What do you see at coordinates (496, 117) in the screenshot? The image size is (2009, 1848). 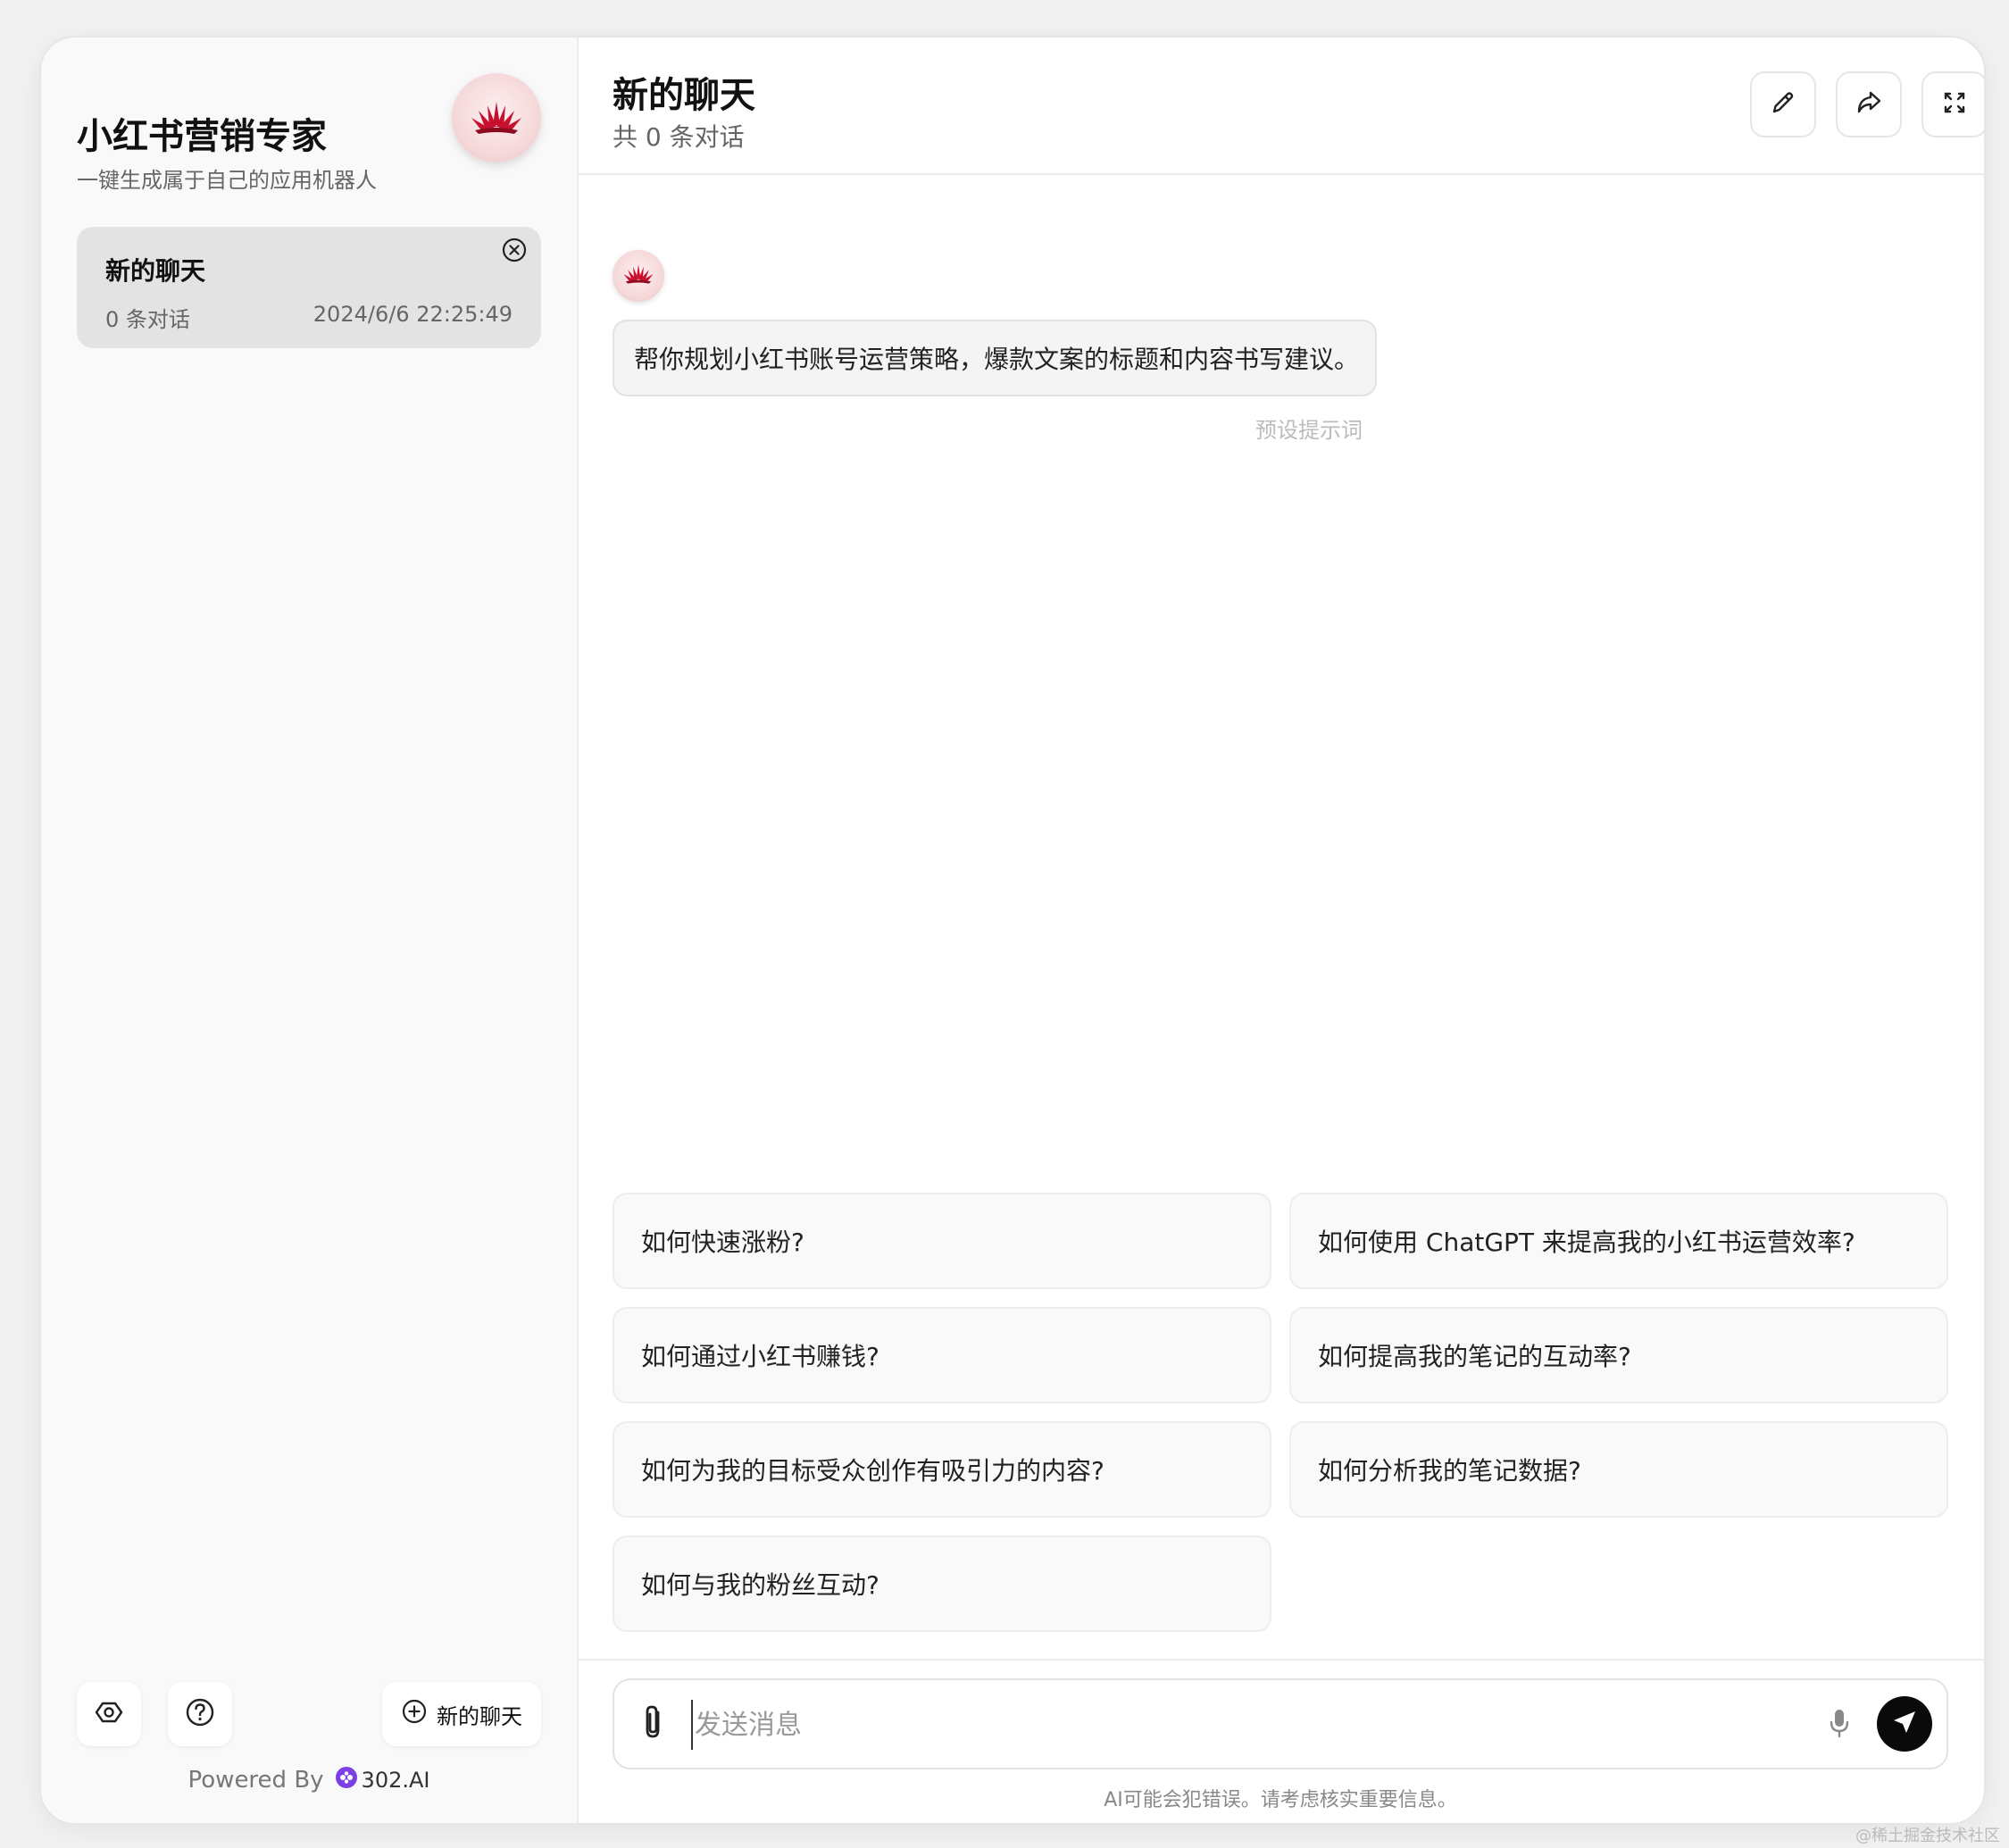 I see `lotus-logo-icon` at bounding box center [496, 117].